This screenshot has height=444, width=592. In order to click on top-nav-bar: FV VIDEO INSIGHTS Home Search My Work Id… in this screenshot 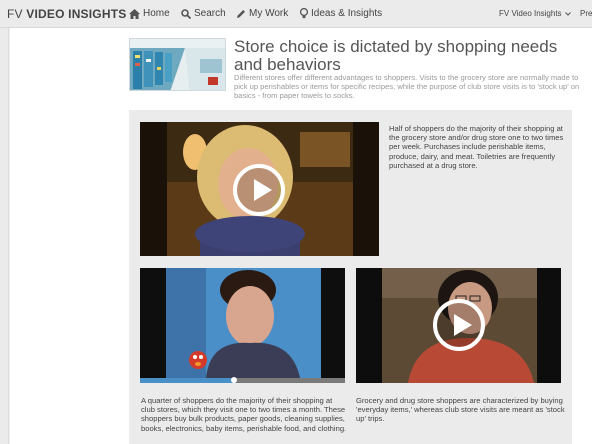, I will do `click(296, 14)`.